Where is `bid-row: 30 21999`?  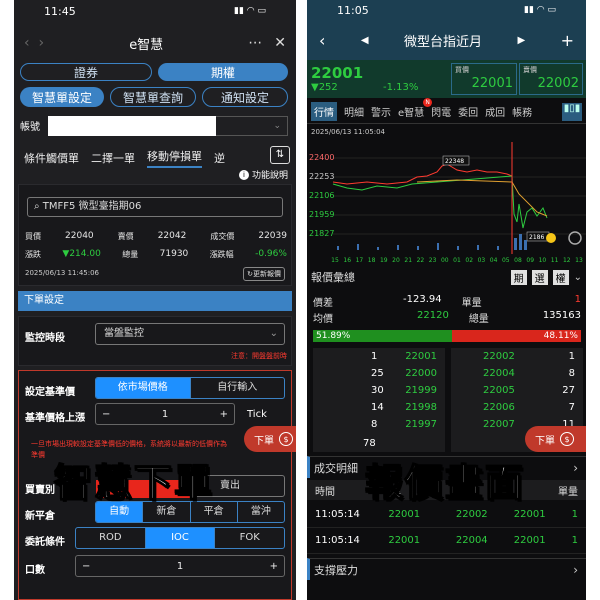
bid-row: 30 21999 is located at coordinates (379, 390).